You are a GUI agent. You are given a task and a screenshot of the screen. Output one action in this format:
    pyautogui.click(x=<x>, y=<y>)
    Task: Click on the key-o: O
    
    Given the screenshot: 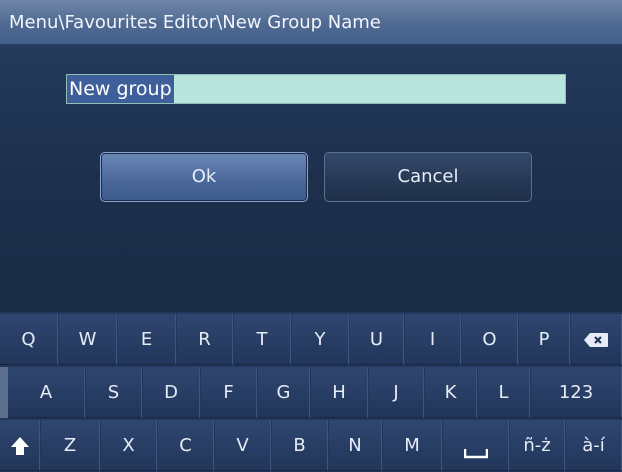 What is the action you would take?
    pyautogui.click(x=490, y=339)
    